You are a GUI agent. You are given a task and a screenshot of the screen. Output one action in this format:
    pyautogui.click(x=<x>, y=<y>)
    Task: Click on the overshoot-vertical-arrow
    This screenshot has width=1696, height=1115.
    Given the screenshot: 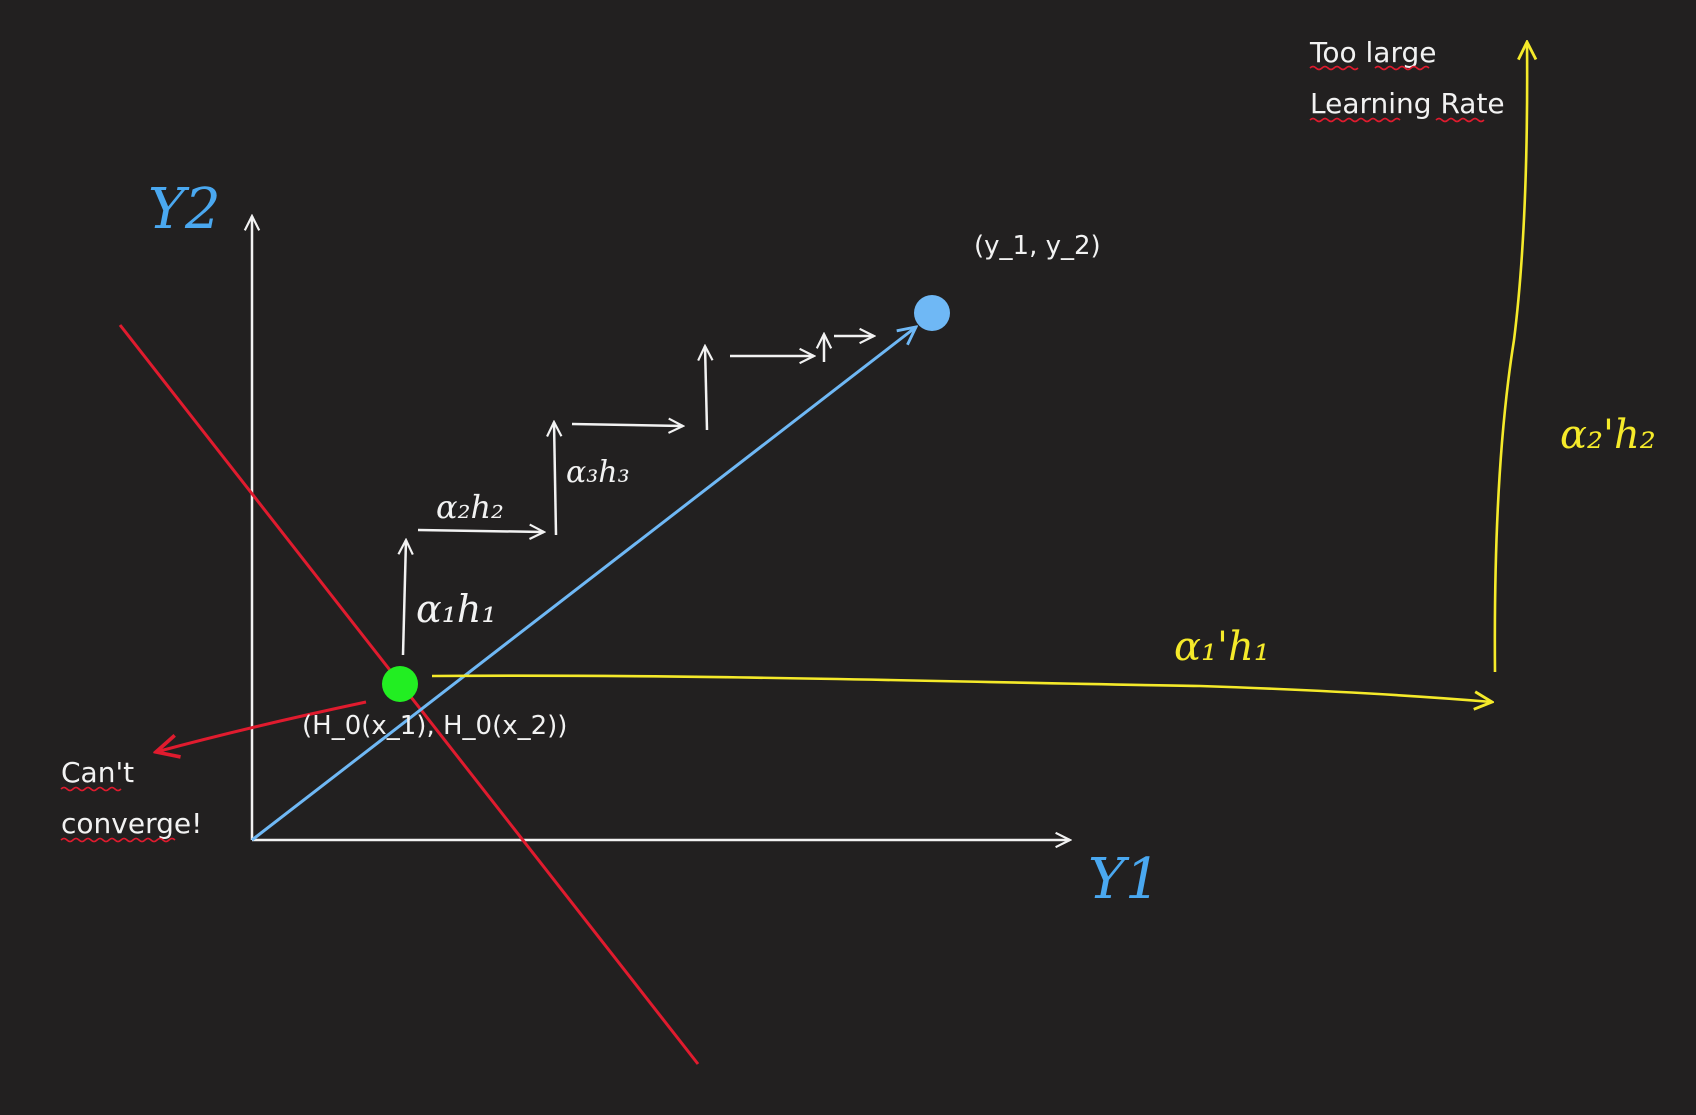 What is the action you would take?
    pyautogui.click(x=1510, y=357)
    